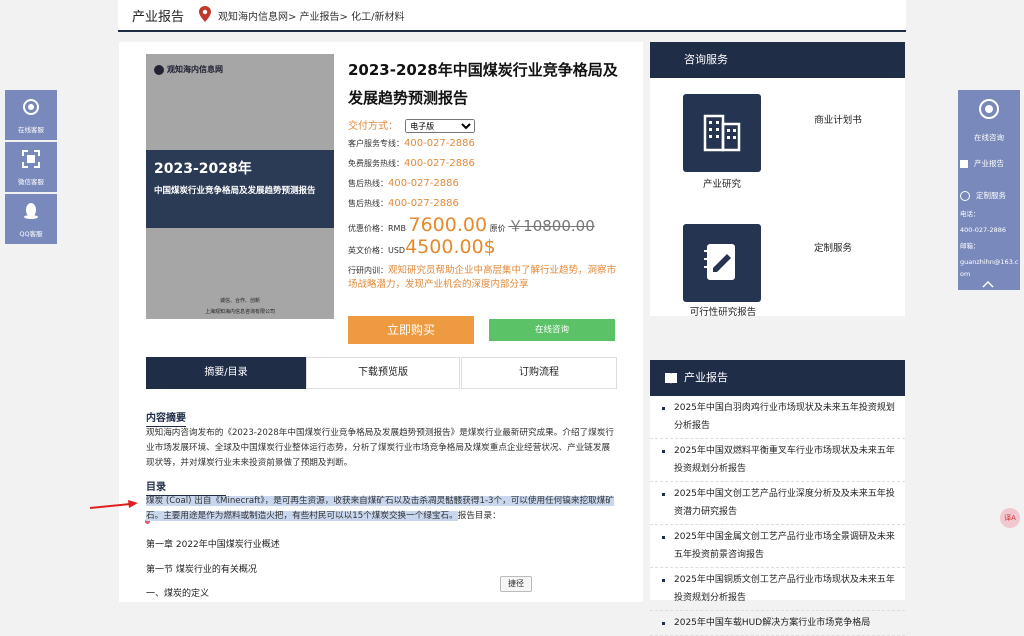  Describe the element at coordinates (114, 504) in the screenshot. I see `arrow-annotation` at that location.